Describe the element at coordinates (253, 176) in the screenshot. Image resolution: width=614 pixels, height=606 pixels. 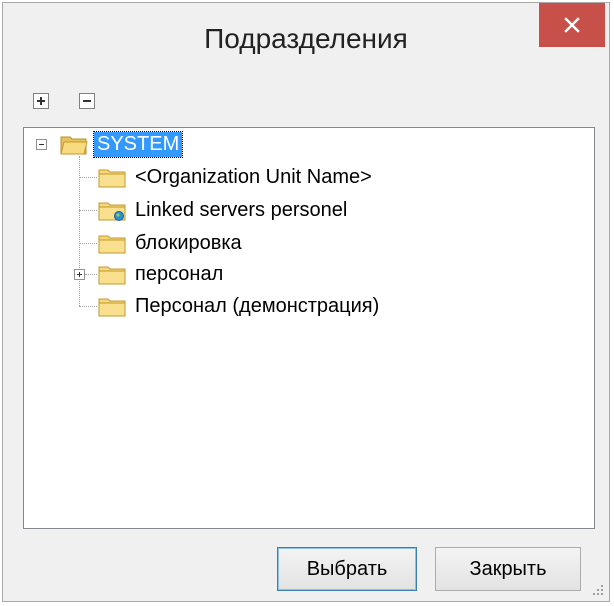
I see `tree-node-label: <Organization Unit Name>` at that location.